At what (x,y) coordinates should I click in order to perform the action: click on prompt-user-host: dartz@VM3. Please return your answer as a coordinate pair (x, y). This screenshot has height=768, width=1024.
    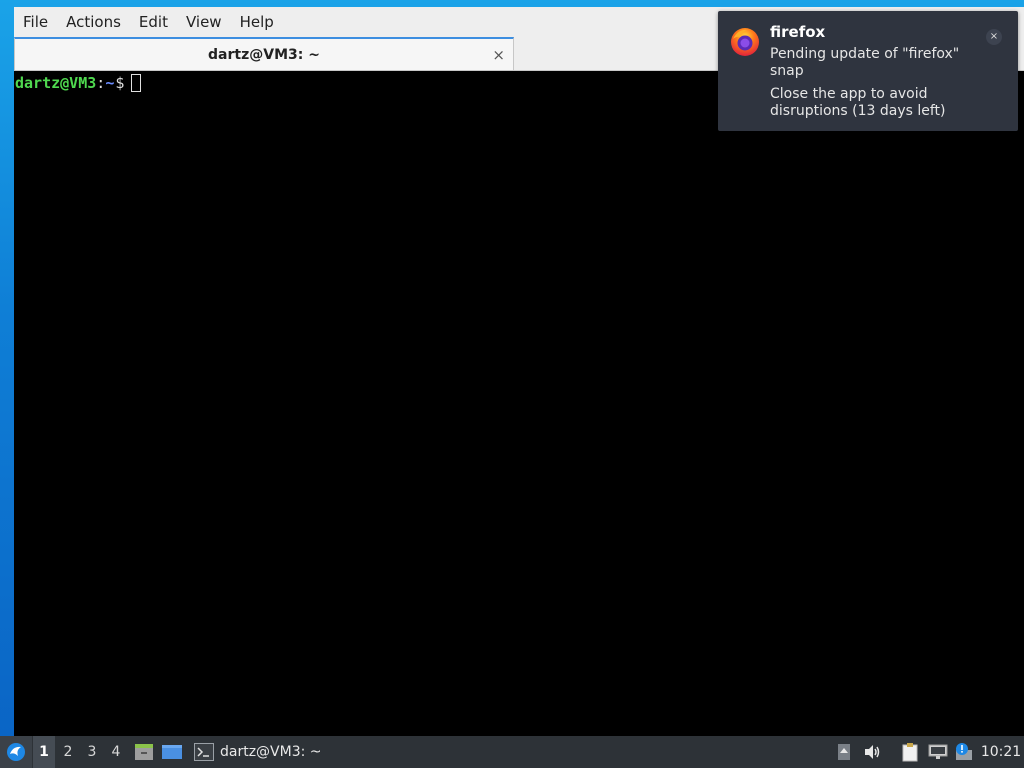
    Looking at the image, I should click on (56, 83).